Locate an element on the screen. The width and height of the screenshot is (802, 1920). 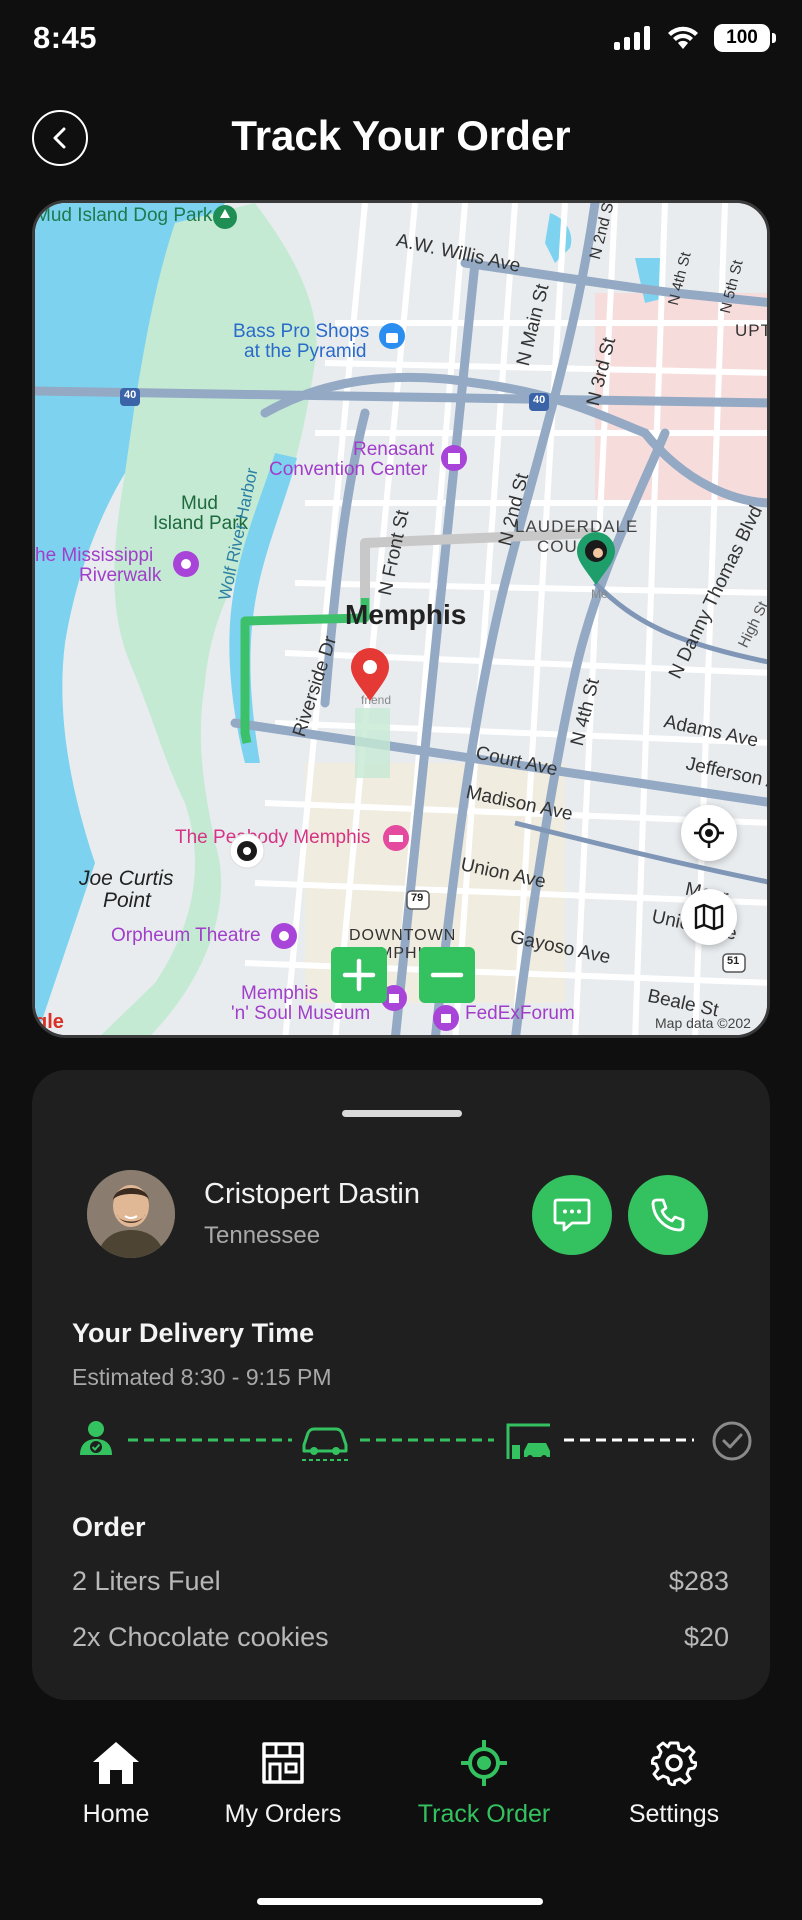
map-label-hwy-79: 79 is located at coordinates (417, 898).